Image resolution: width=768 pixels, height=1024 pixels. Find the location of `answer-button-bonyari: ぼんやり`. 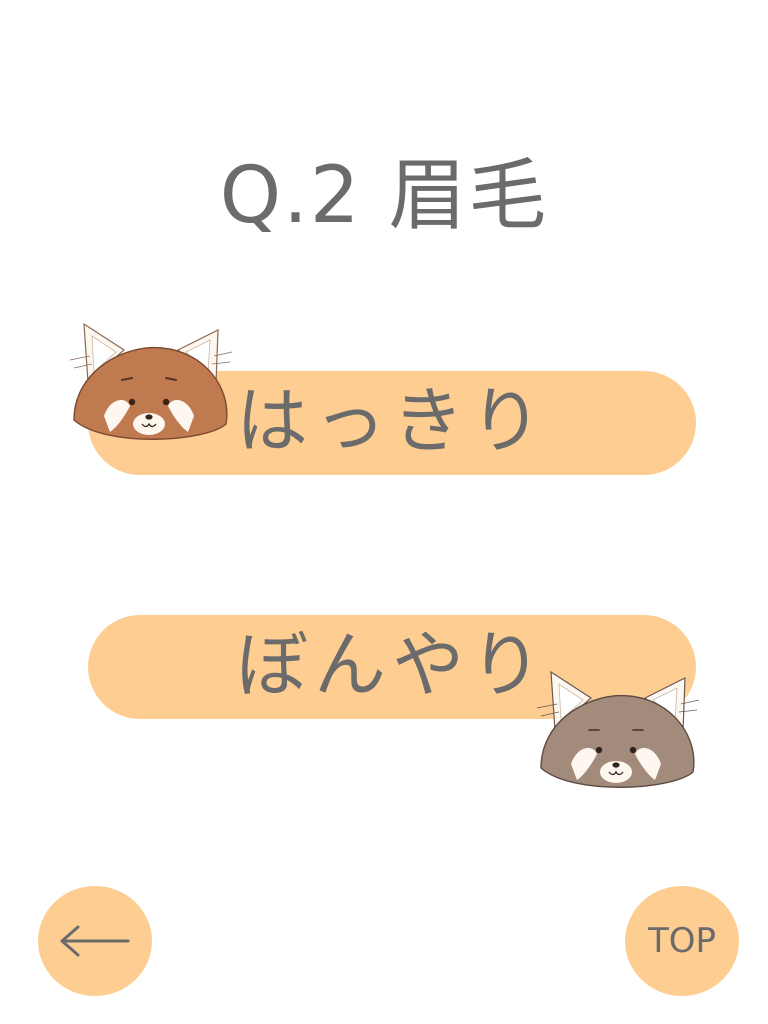

answer-button-bonyari: ぼんやり is located at coordinates (392, 667).